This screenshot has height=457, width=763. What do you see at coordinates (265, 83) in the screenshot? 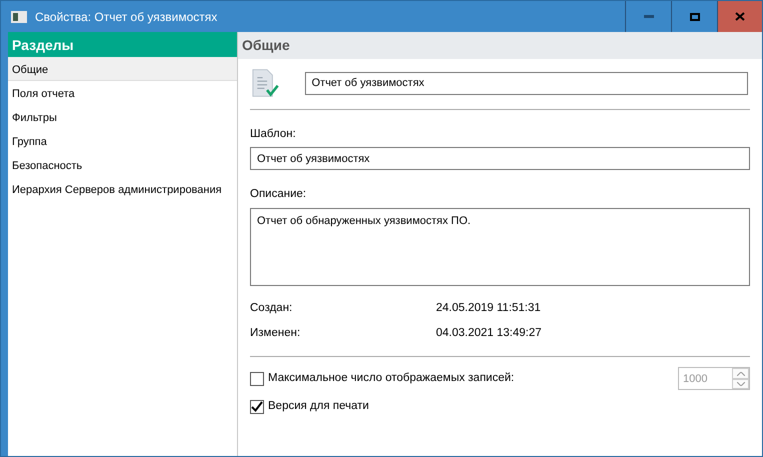
I see `report-icon` at bounding box center [265, 83].